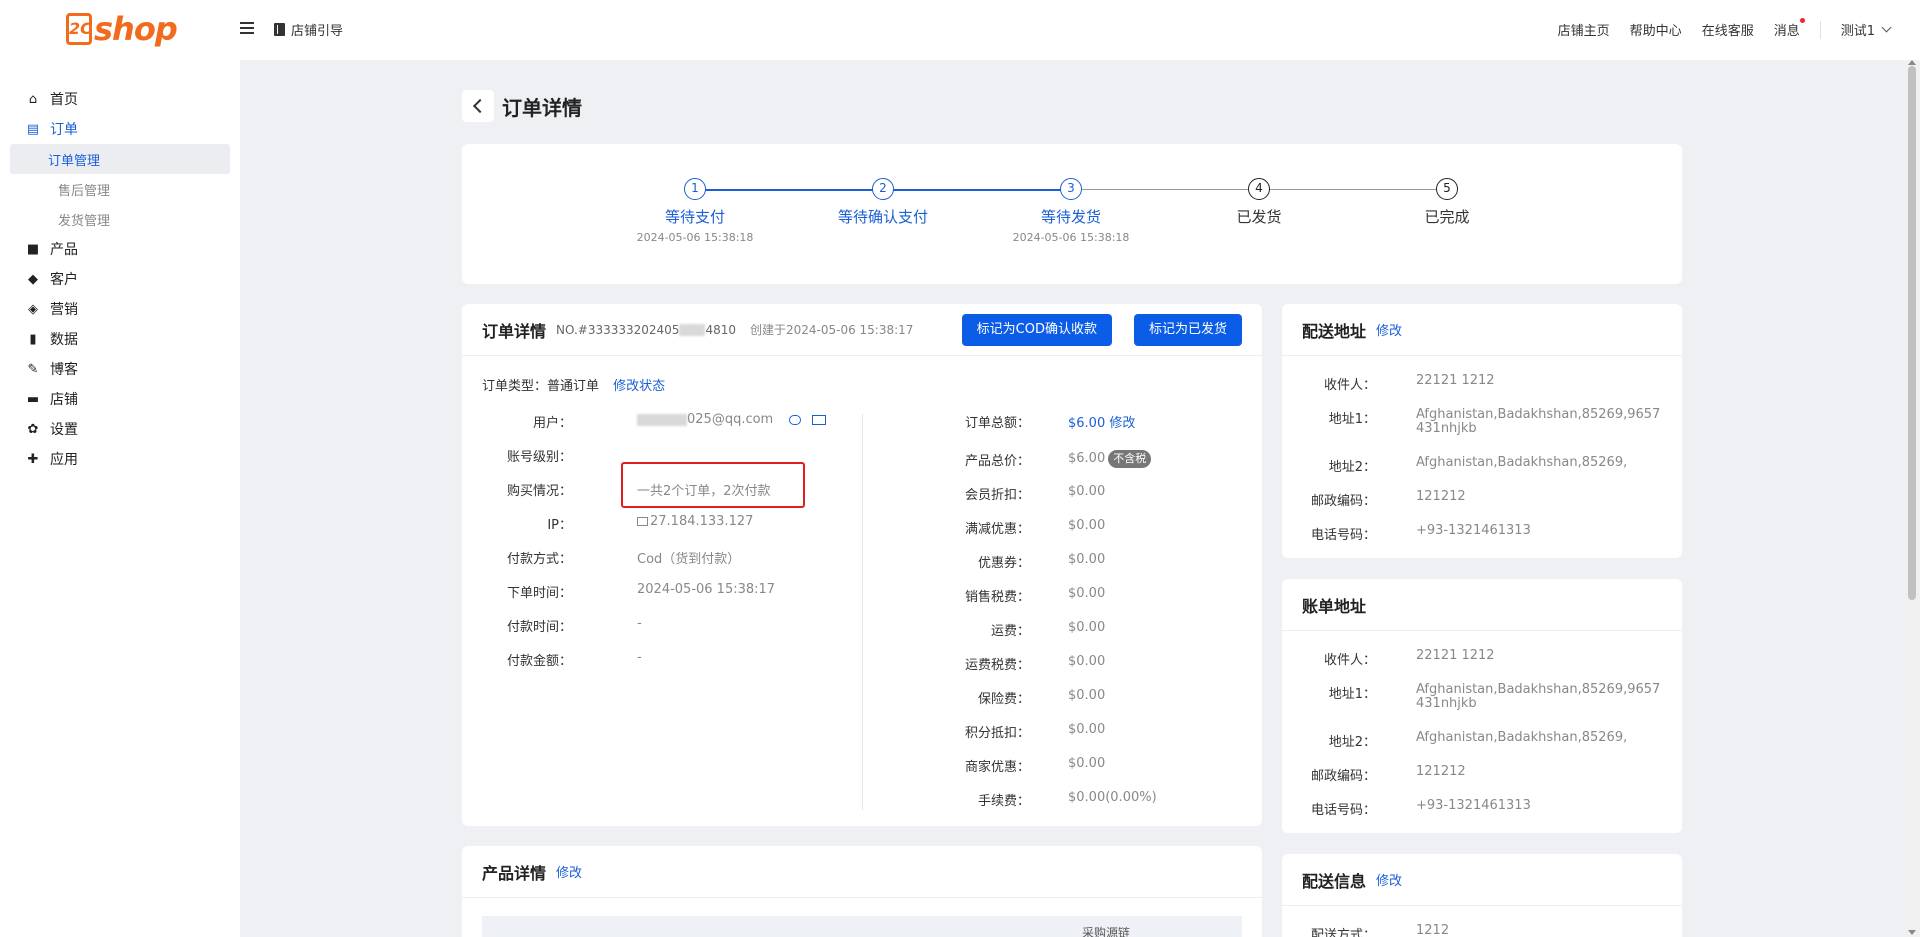 The height and width of the screenshot is (937, 1920). What do you see at coordinates (997, 665) in the screenshot?
I see `shipping-tax-label: 运费税费：` at bounding box center [997, 665].